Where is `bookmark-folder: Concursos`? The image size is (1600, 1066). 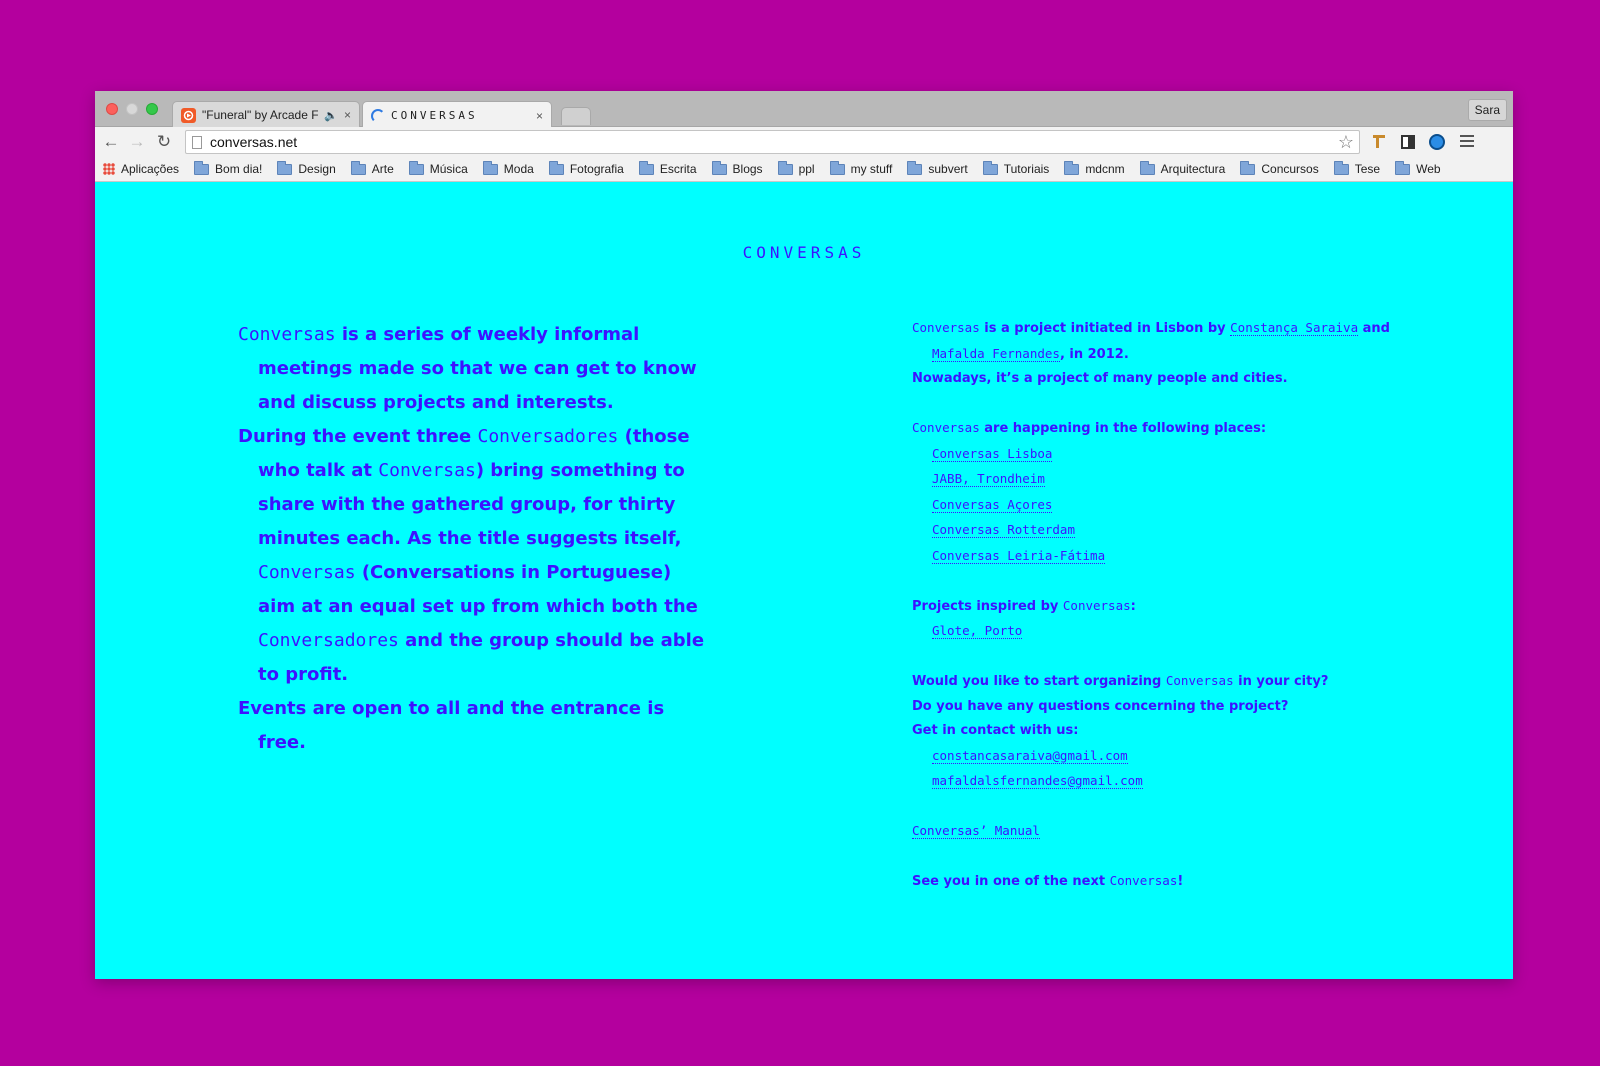
bookmark-folder: Concursos is located at coordinates (1279, 168).